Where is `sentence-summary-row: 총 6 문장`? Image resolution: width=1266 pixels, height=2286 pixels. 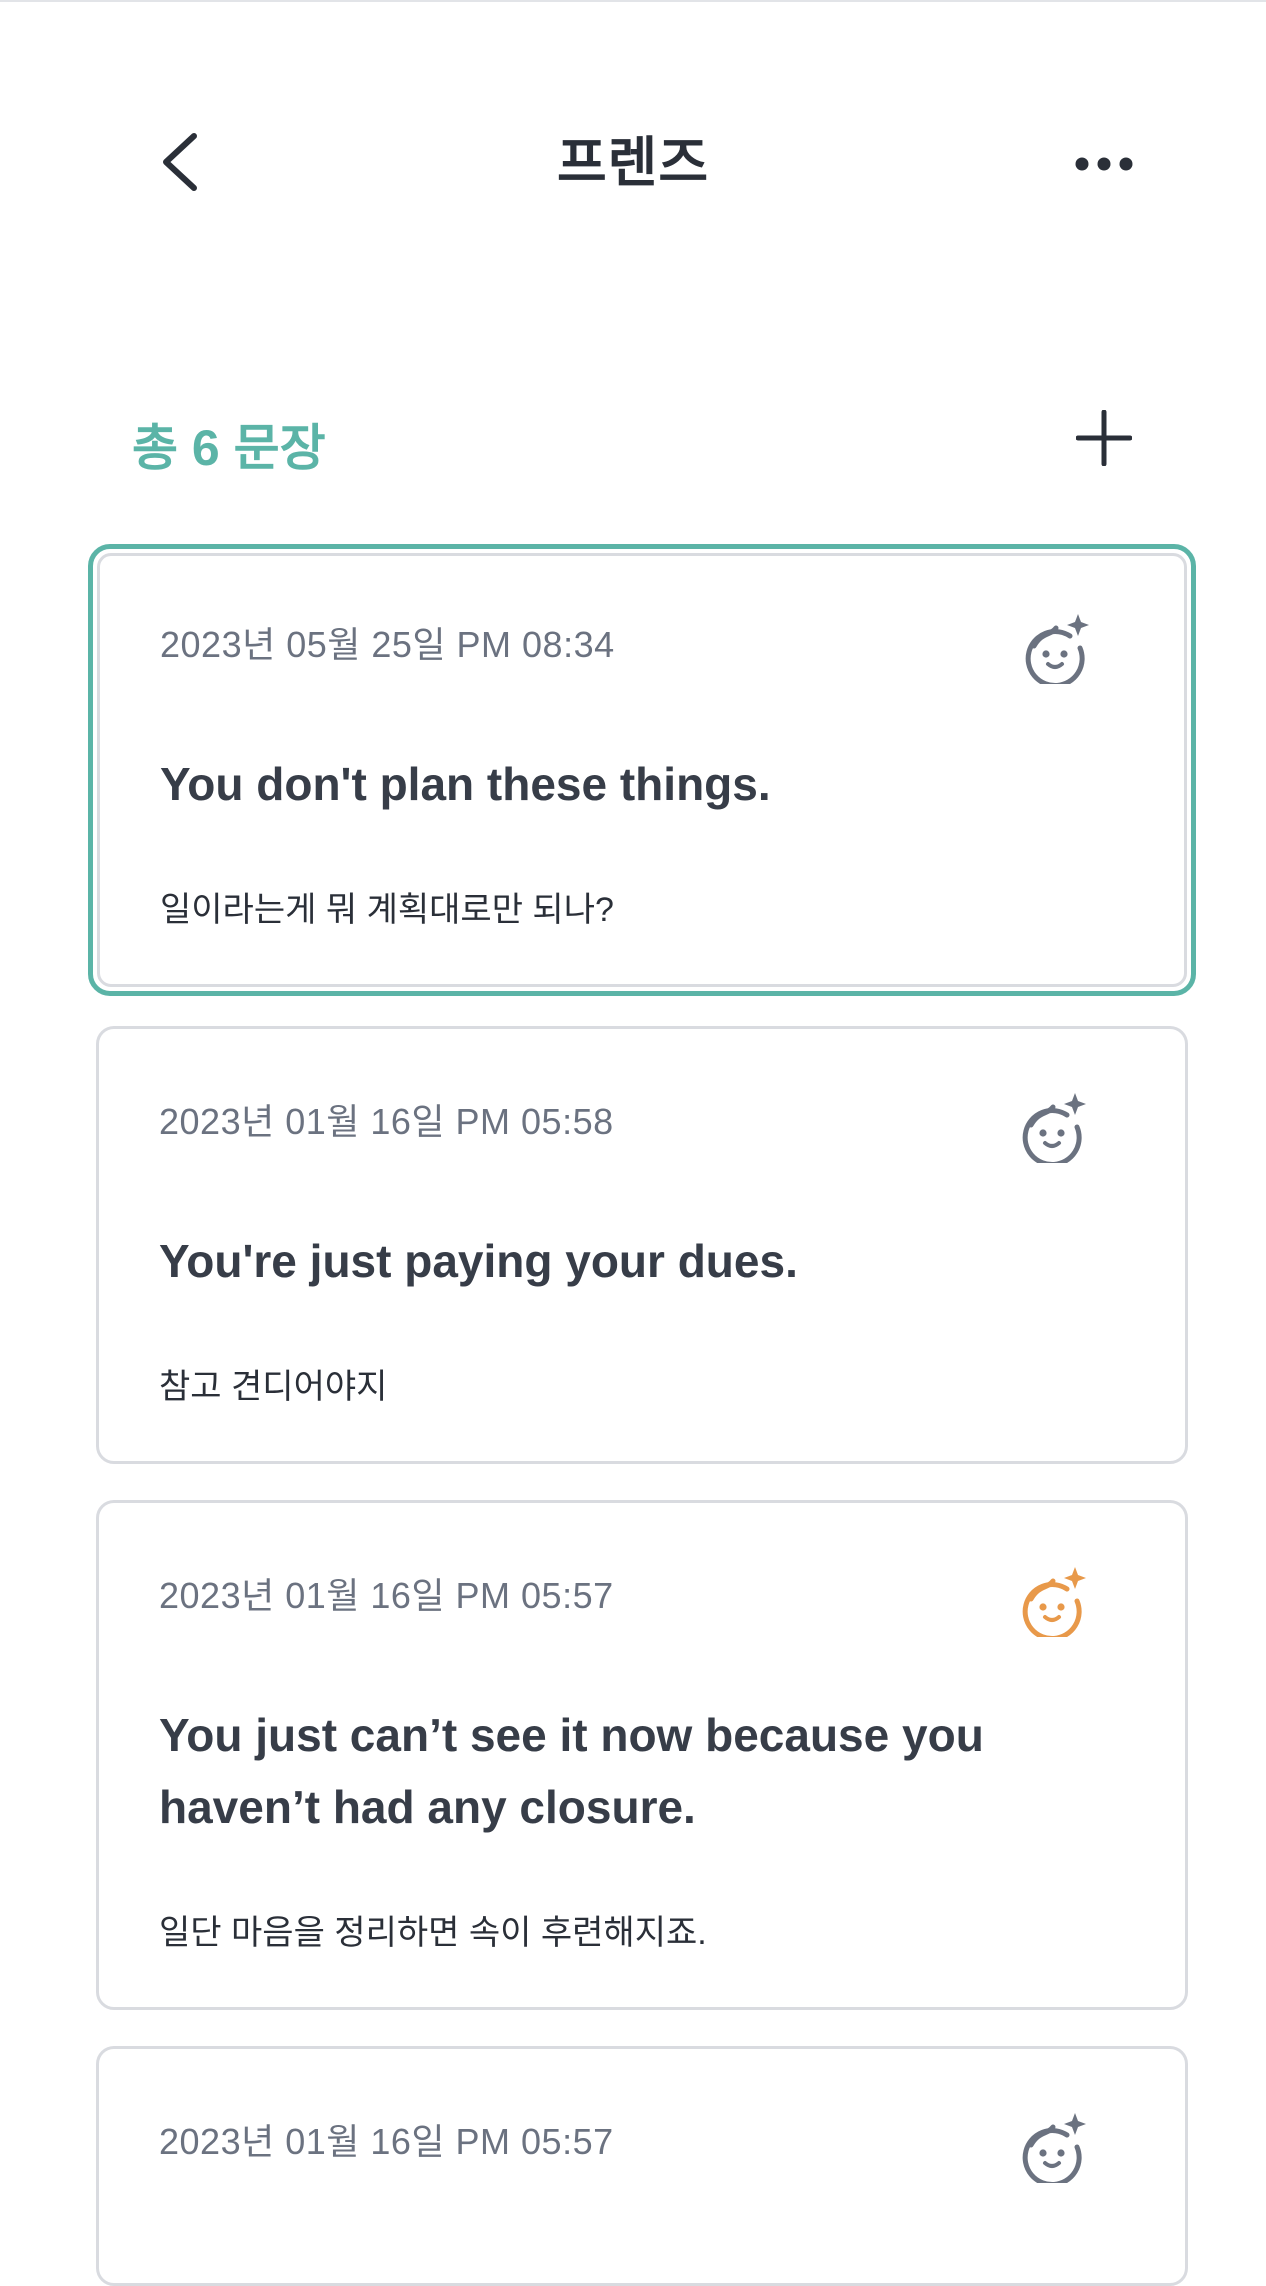 sentence-summary-row: 총 6 문장 is located at coordinates (633, 440).